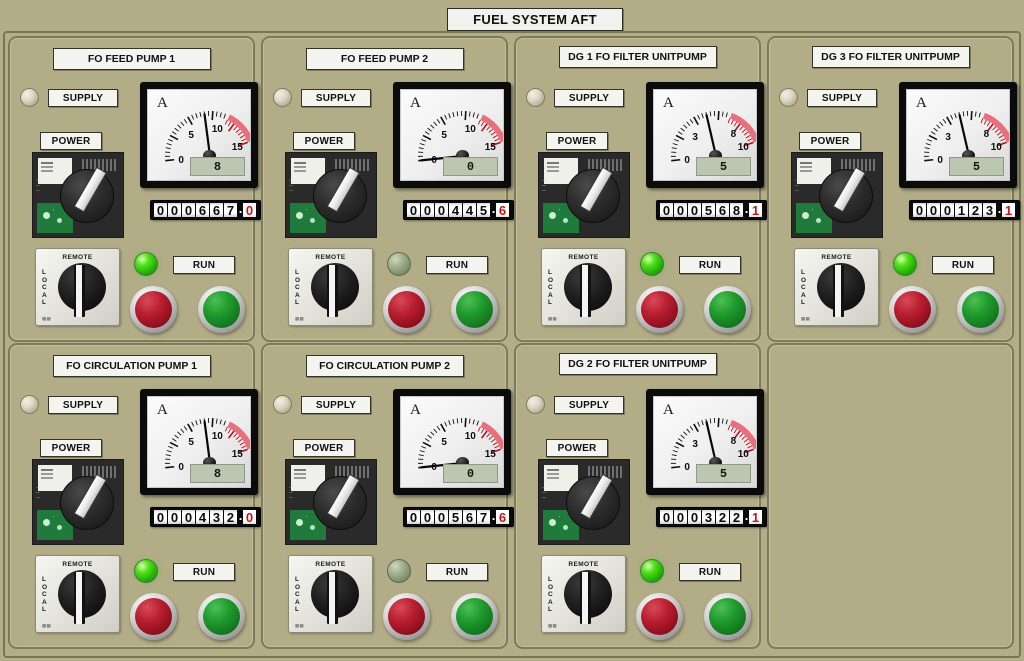 This screenshot has height=661, width=1024. Describe the element at coordinates (384, 59) in the screenshot. I see `panel-title: FO FEED PUMP 2` at that location.